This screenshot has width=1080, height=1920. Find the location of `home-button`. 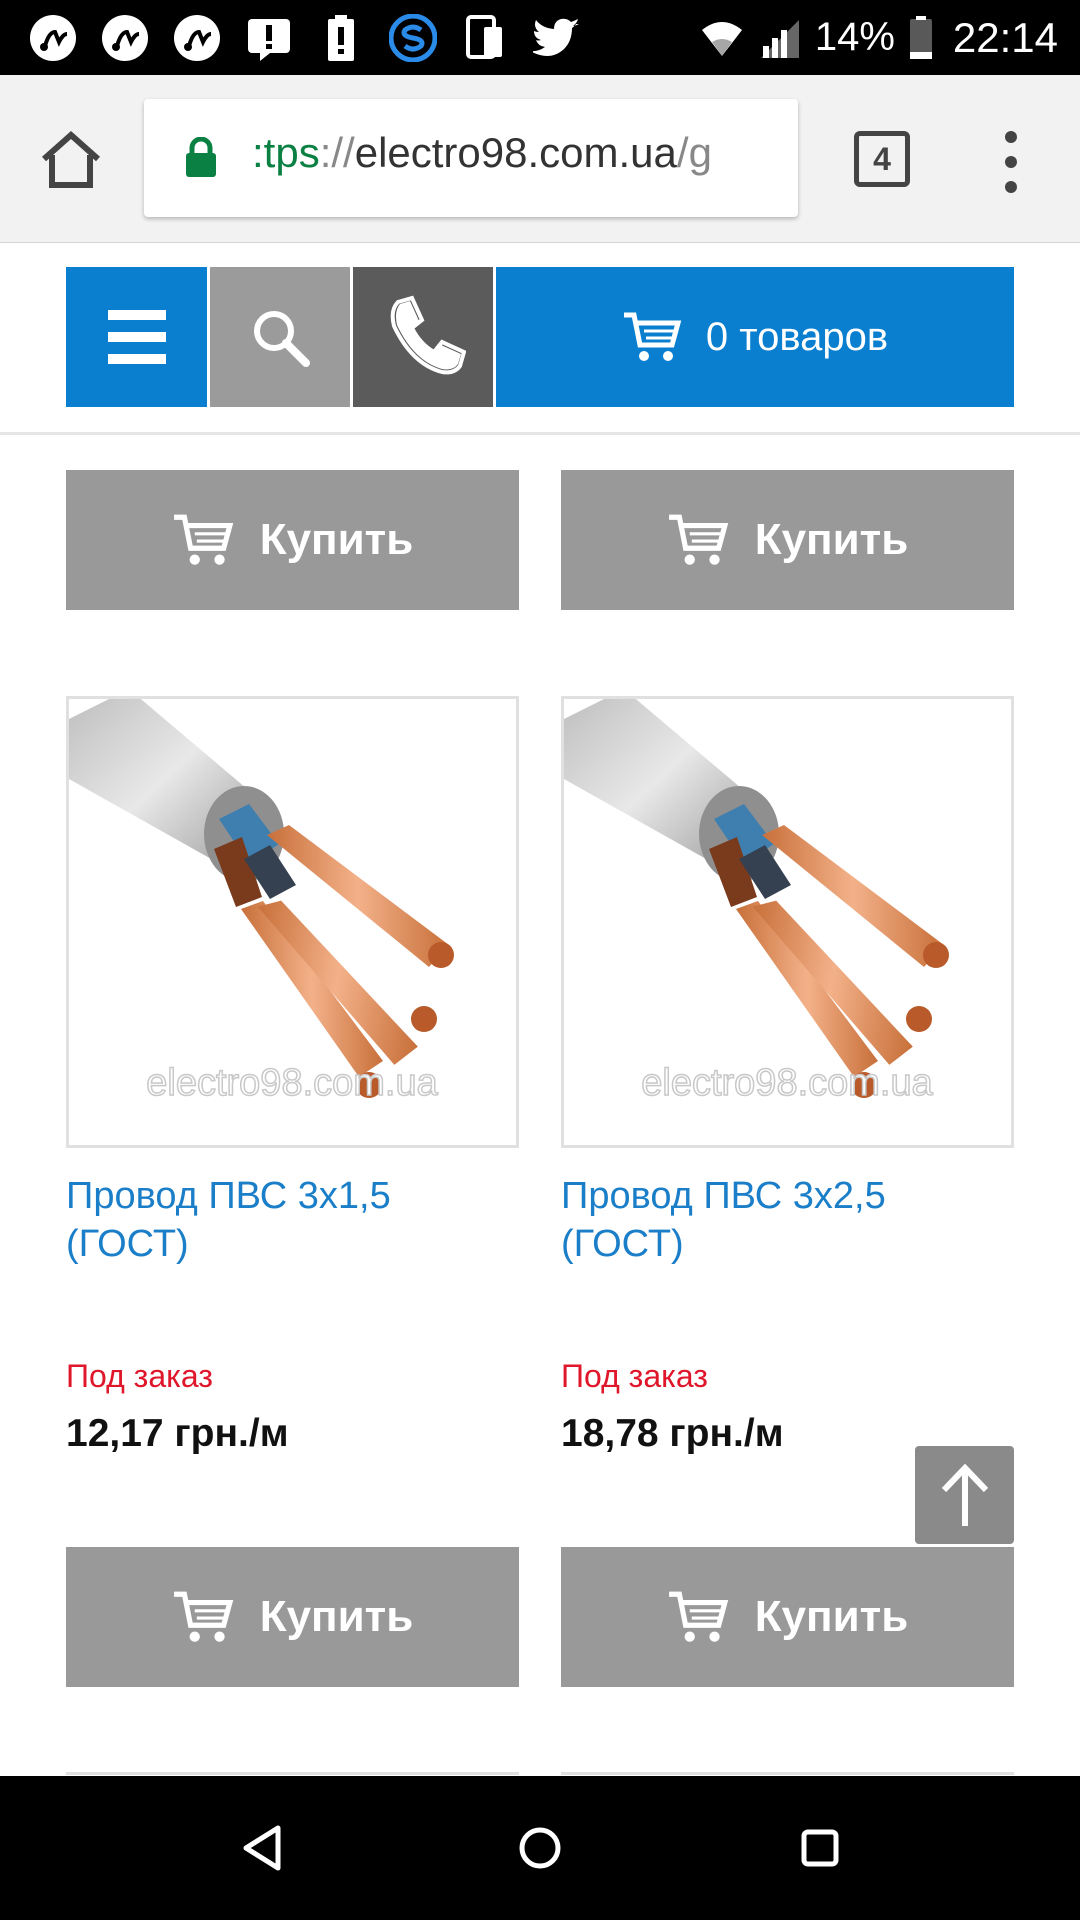

home-button is located at coordinates (71, 160).